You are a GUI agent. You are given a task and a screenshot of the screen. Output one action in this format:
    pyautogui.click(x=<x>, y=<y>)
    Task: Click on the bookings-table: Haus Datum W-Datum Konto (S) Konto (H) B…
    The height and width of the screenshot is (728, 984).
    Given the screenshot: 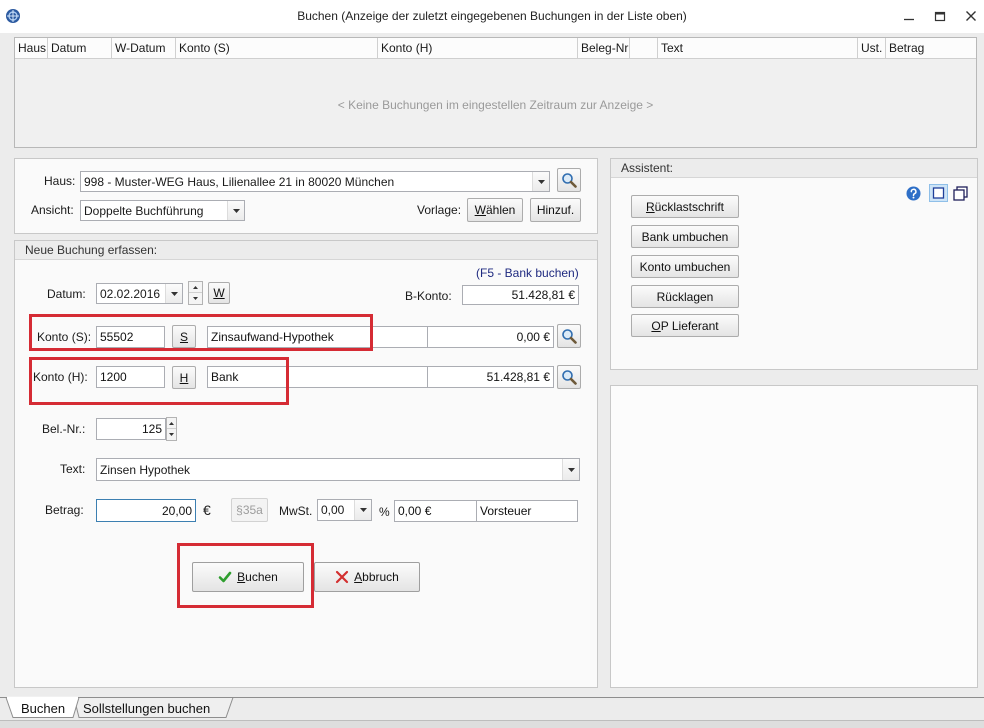 What is the action you would take?
    pyautogui.click(x=495, y=92)
    